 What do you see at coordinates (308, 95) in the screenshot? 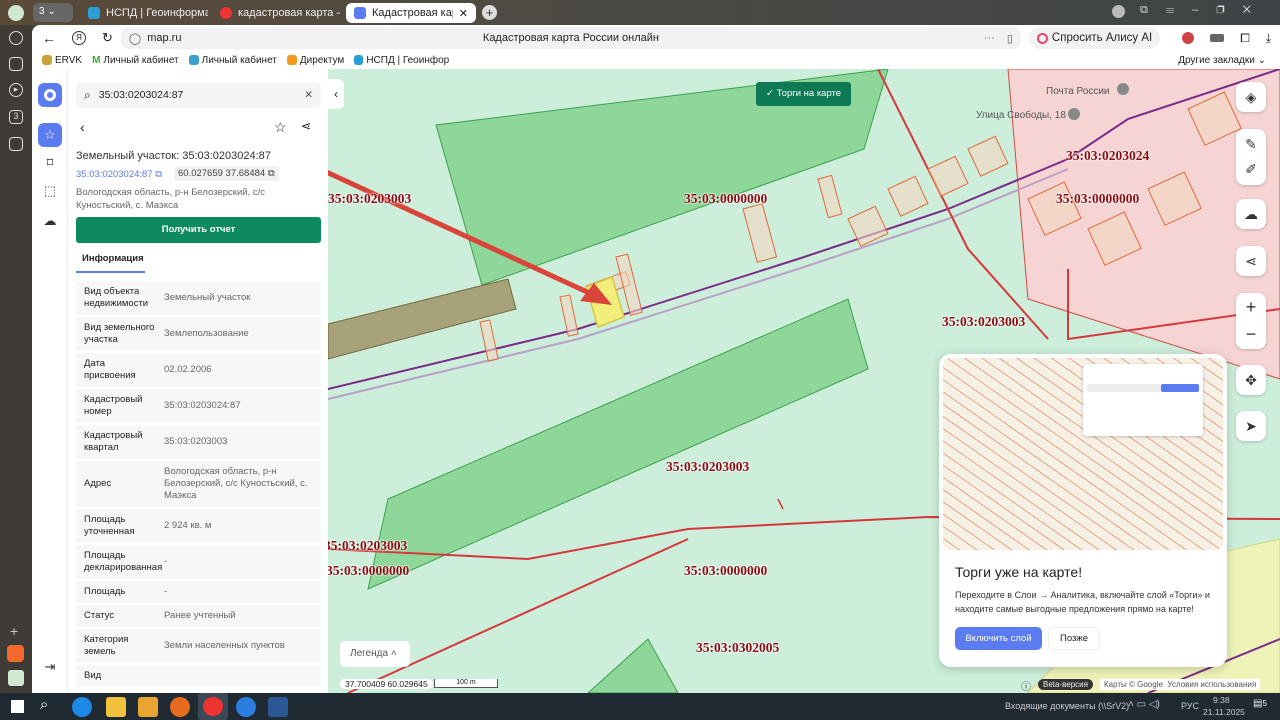
I see `clear-search-icon: ✕` at bounding box center [308, 95].